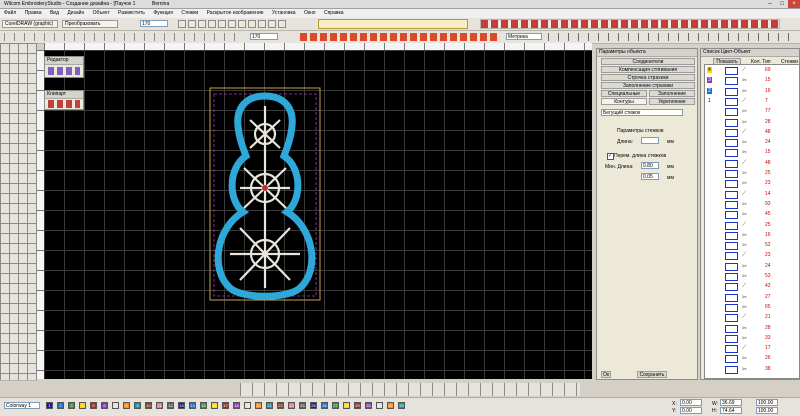 This screenshot has width=800, height=416. Describe the element at coordinates (691, 402) in the screenshot. I see `x-input: 0.00` at that location.